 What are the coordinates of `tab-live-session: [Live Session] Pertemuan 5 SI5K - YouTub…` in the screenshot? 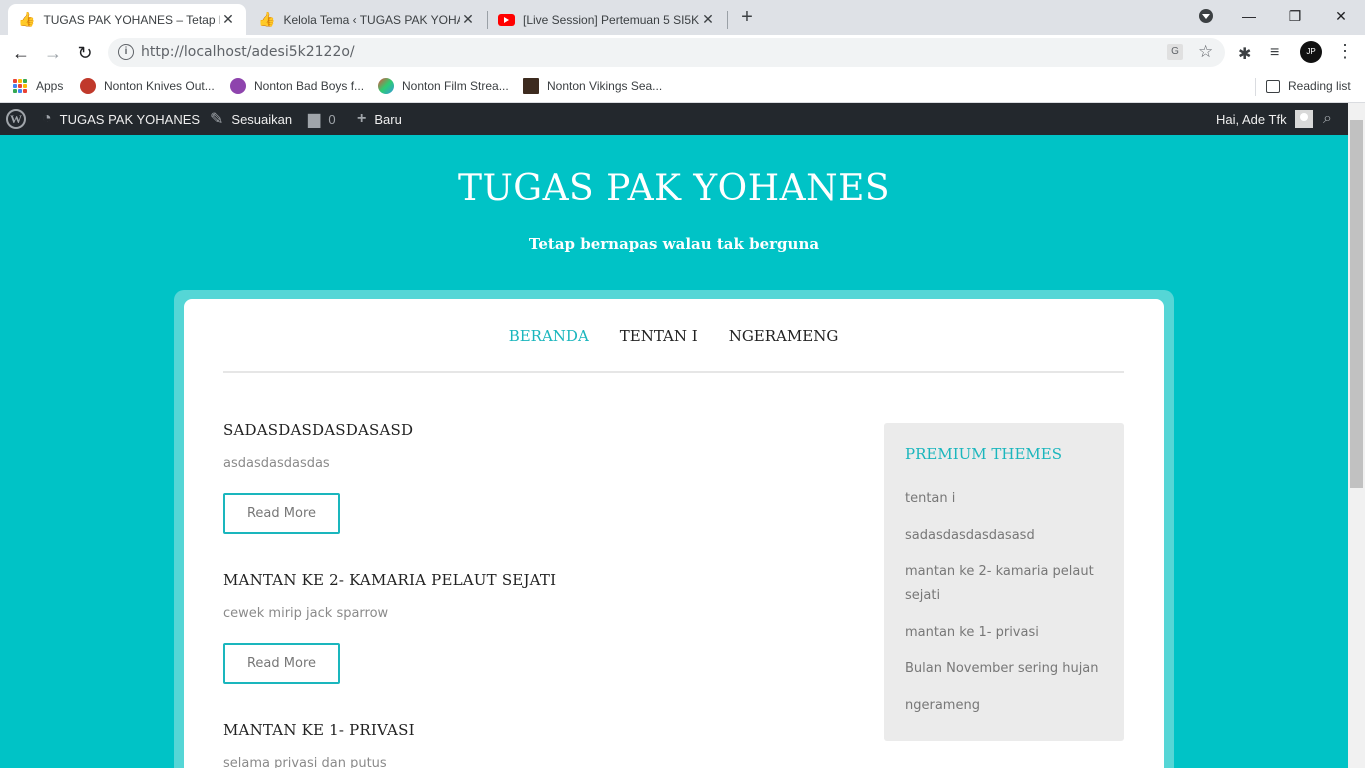 It's located at (607, 19).